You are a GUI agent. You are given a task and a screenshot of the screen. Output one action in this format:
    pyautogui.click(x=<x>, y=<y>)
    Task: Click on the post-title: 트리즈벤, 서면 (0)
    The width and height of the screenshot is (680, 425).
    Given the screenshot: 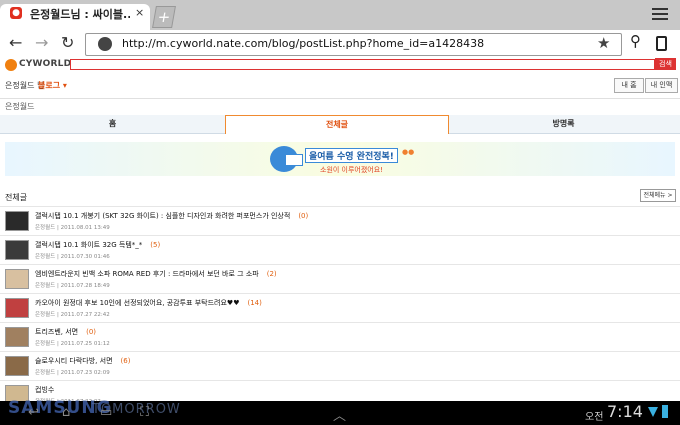 What is the action you would take?
    pyautogui.click(x=65, y=332)
    